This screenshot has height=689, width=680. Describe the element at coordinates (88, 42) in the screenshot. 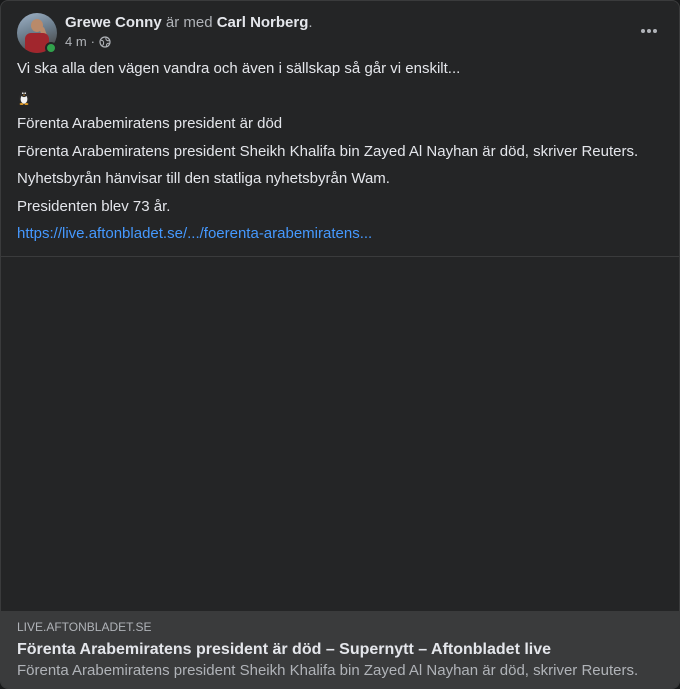

I see `post-meta: 4 m ·` at that location.